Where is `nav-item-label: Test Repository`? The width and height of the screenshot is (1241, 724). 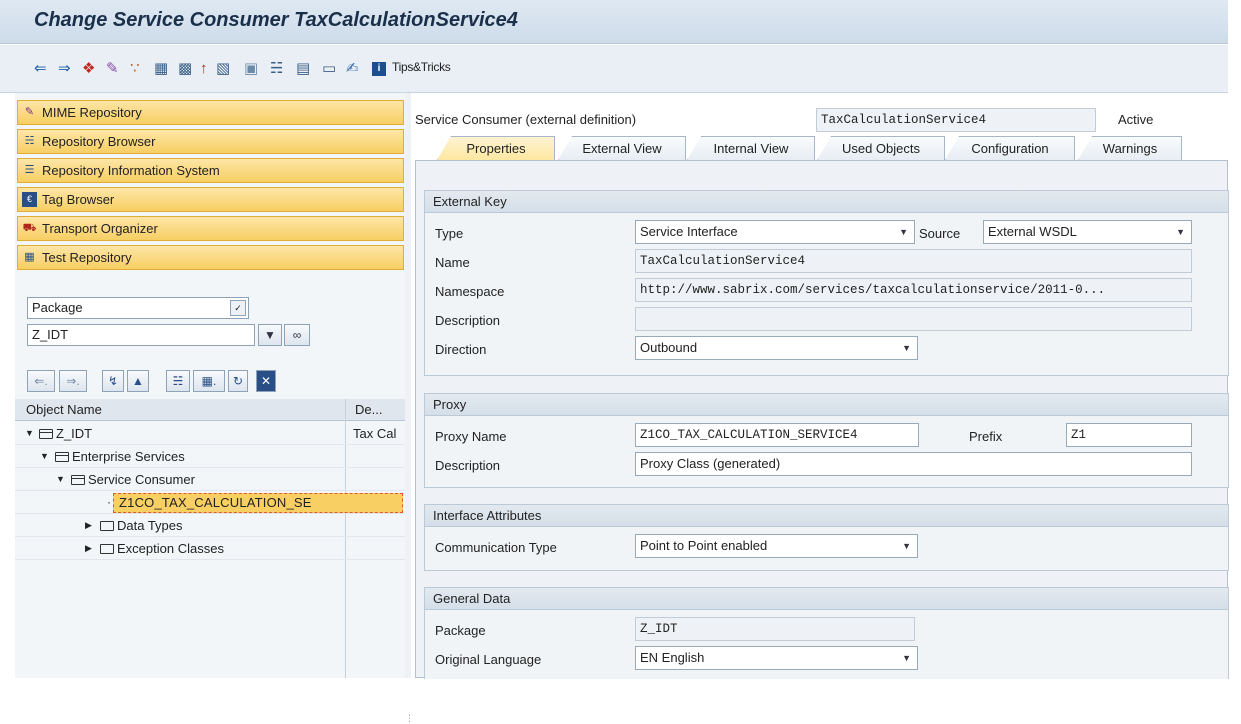 nav-item-label: Test Repository is located at coordinates (87, 257).